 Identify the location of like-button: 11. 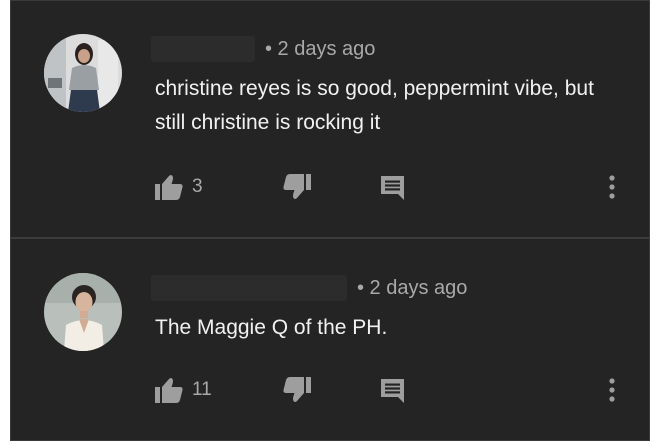
(183, 390).